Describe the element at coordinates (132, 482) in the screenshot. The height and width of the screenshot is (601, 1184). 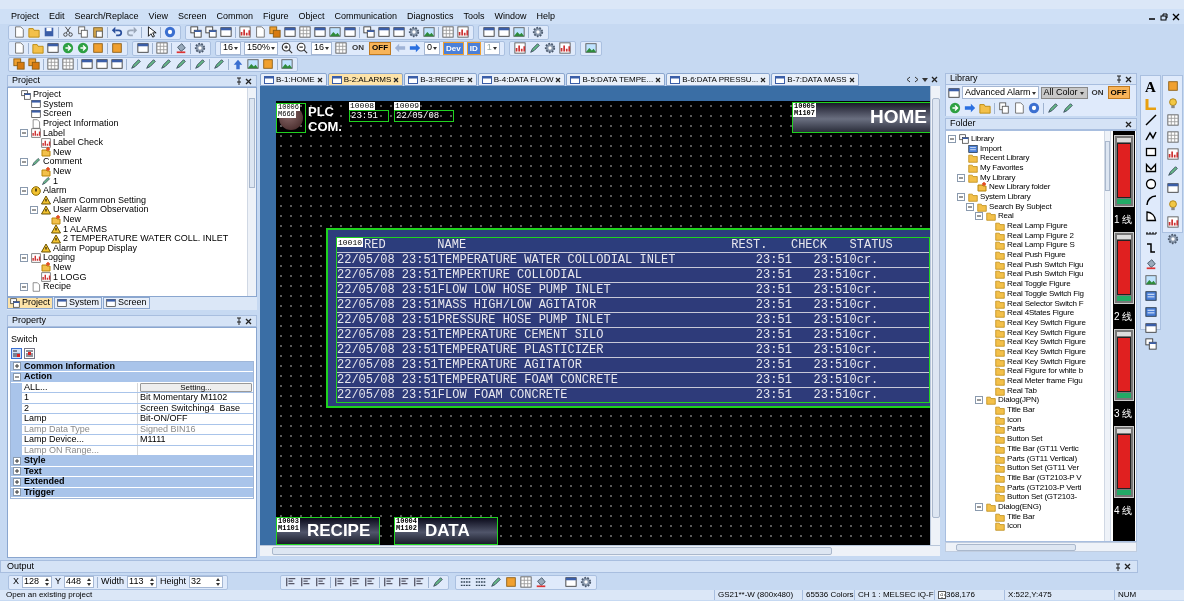
I see `property-section: Extended` at that location.